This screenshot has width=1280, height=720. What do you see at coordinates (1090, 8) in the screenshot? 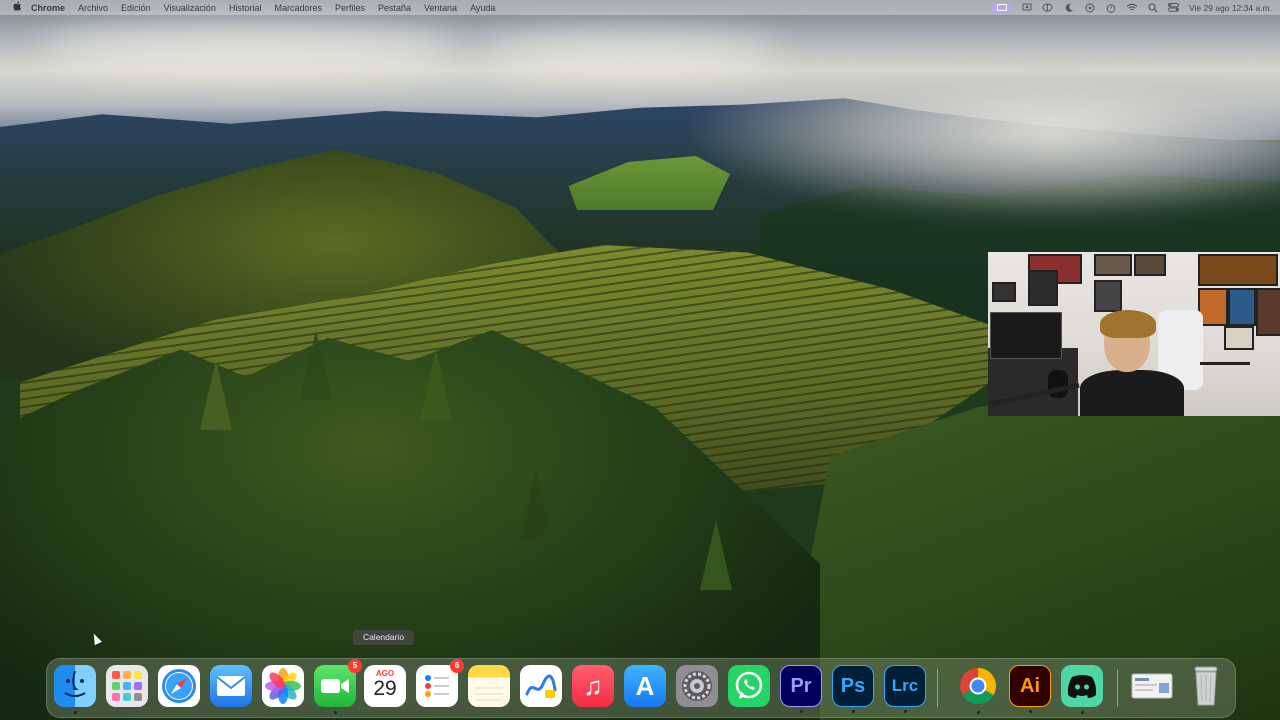
I see `play-icon` at bounding box center [1090, 8].